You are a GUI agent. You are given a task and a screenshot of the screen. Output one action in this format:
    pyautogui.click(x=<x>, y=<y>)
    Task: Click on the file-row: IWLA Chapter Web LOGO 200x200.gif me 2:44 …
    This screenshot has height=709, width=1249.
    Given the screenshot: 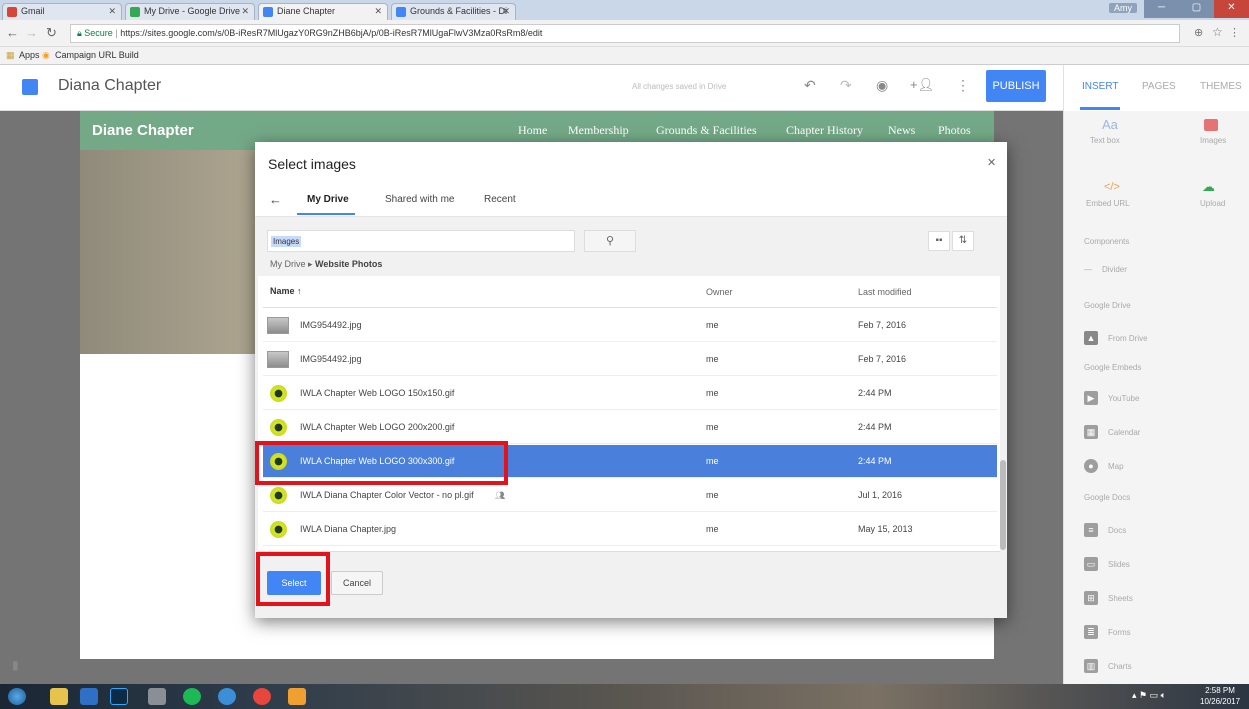 What is the action you would take?
    pyautogui.click(x=630, y=427)
    